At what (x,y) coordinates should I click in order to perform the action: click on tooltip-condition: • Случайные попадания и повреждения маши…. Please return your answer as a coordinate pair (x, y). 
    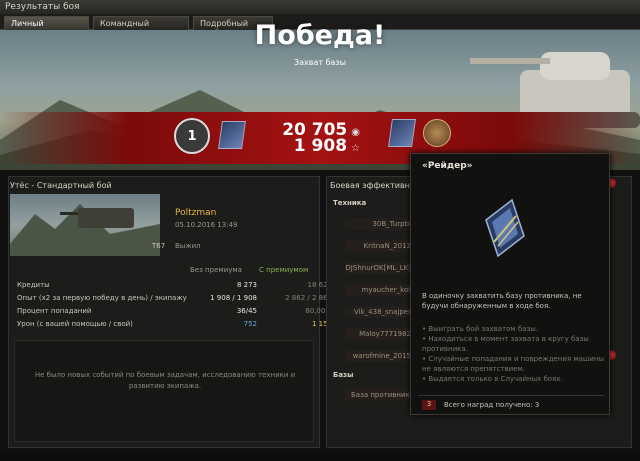
    Looking at the image, I should click on (513, 364).